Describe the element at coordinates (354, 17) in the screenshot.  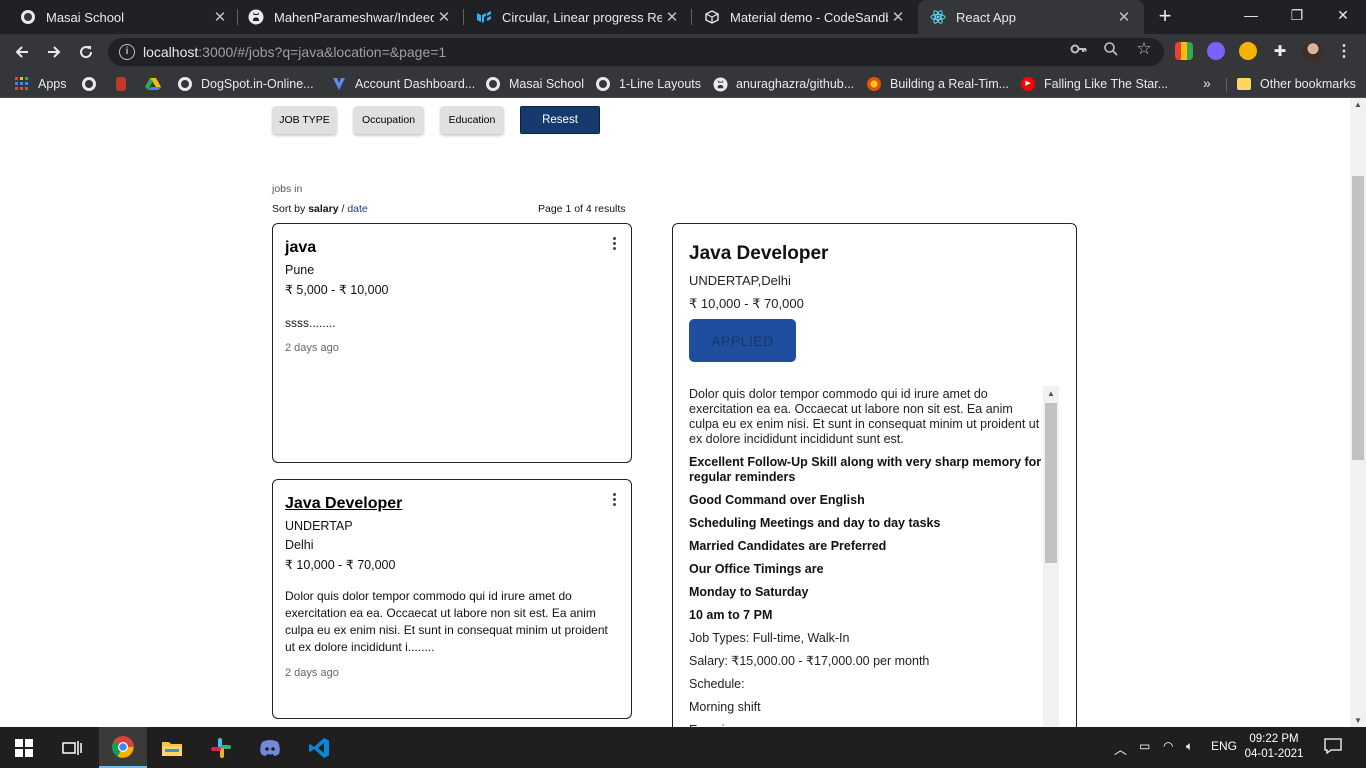
I see `browser-tab-title: MahenParameshwar/IndeedRe` at that location.